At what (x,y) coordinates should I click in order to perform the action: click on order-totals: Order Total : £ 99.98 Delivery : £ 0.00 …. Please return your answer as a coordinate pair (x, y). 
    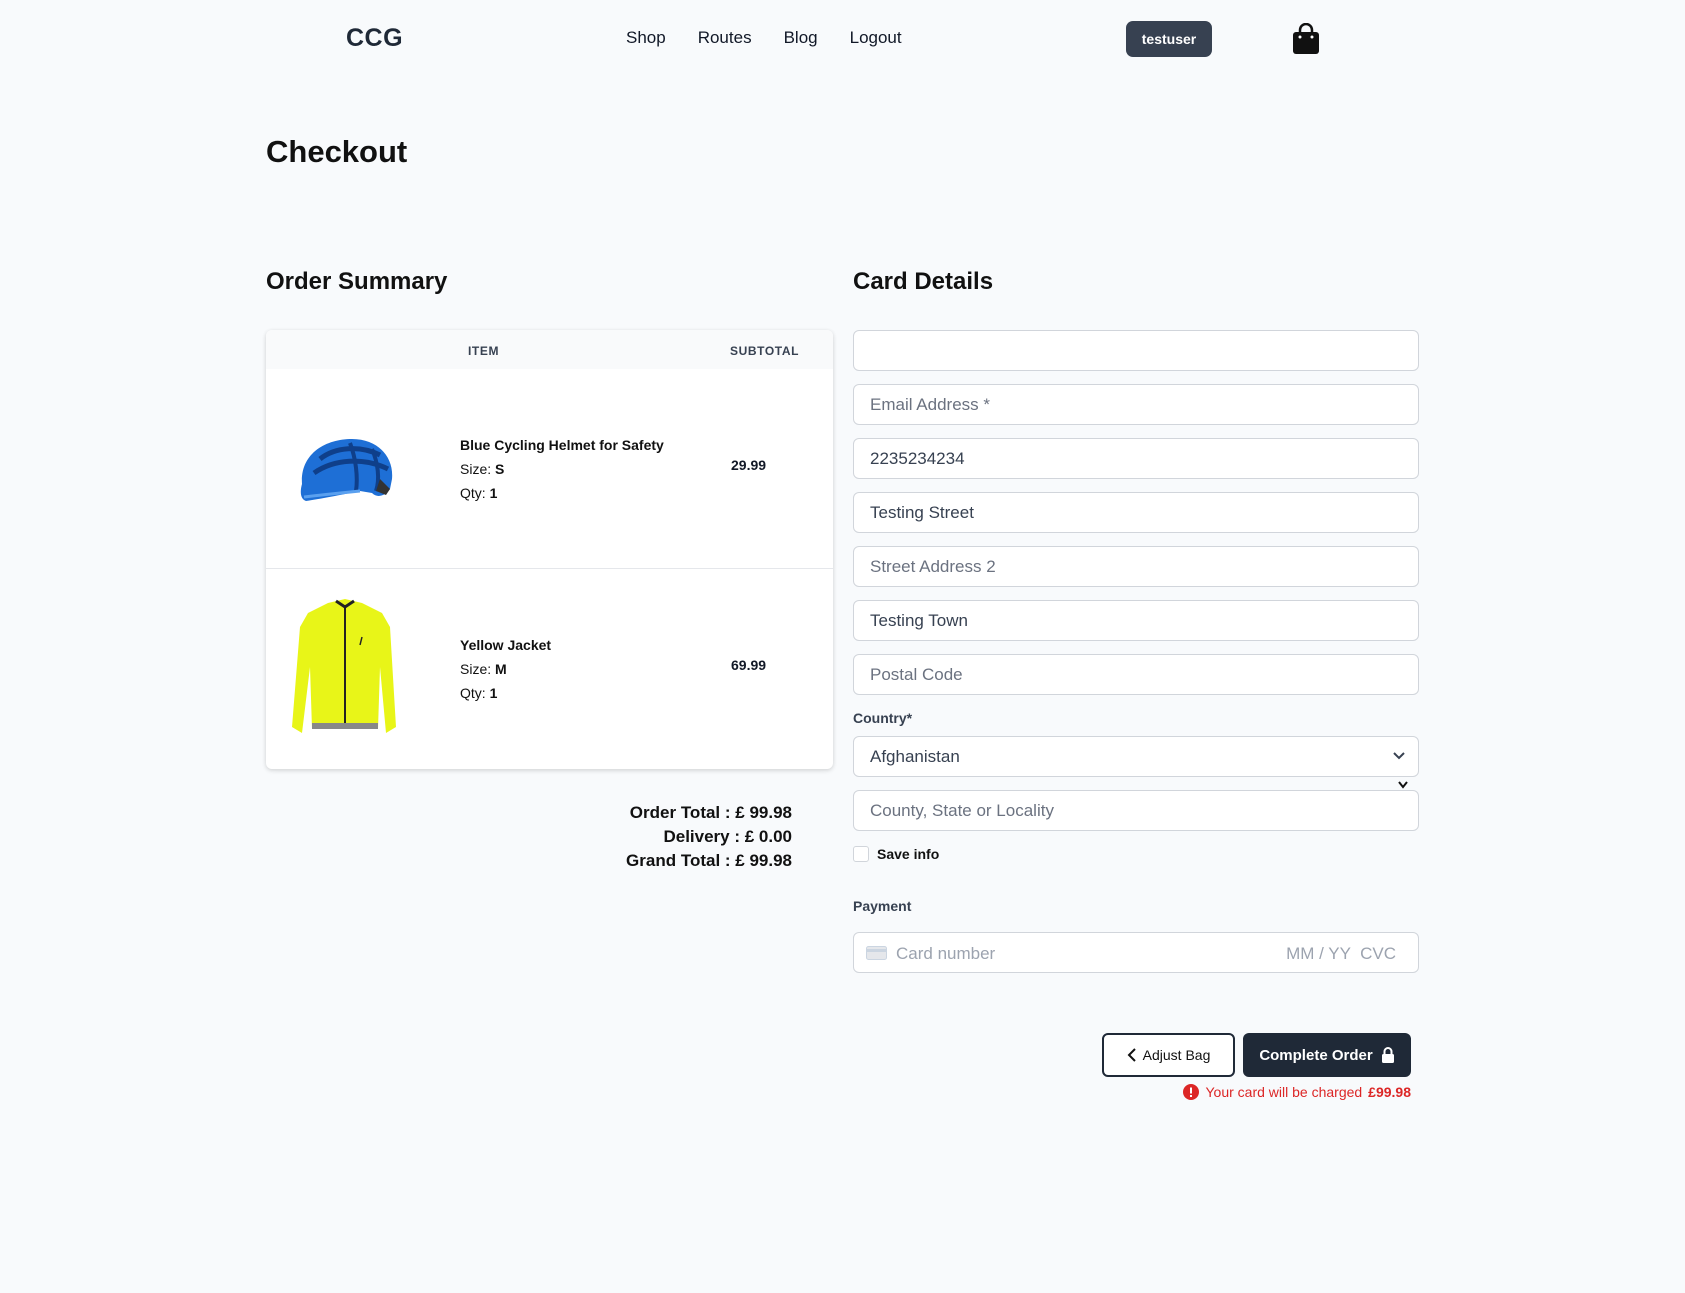
    Looking at the image, I should click on (709, 837).